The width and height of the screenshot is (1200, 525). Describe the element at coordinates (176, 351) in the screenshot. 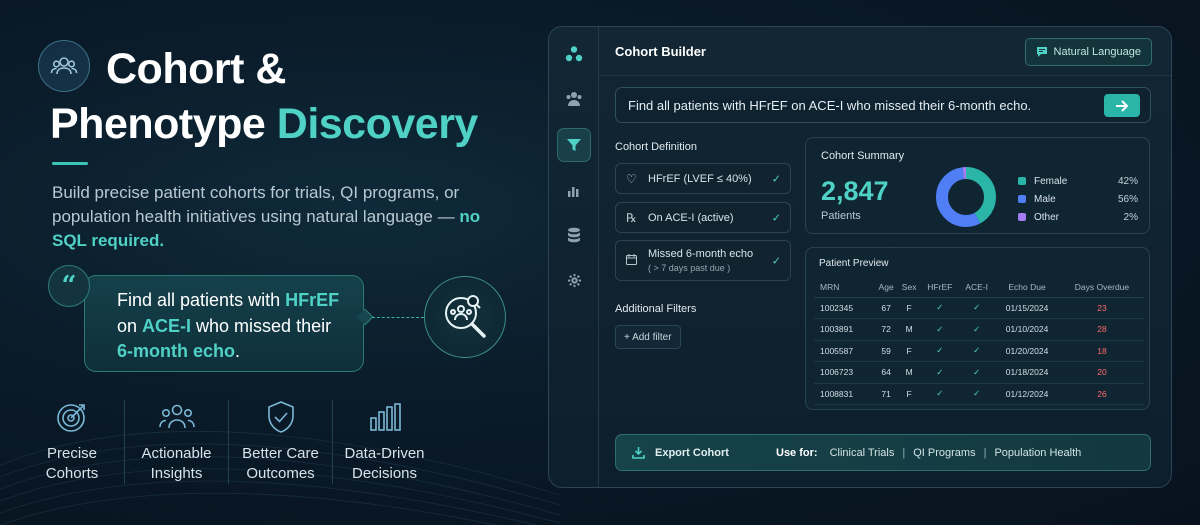

I see `quote-highlight-echo: 6-month echo` at that location.